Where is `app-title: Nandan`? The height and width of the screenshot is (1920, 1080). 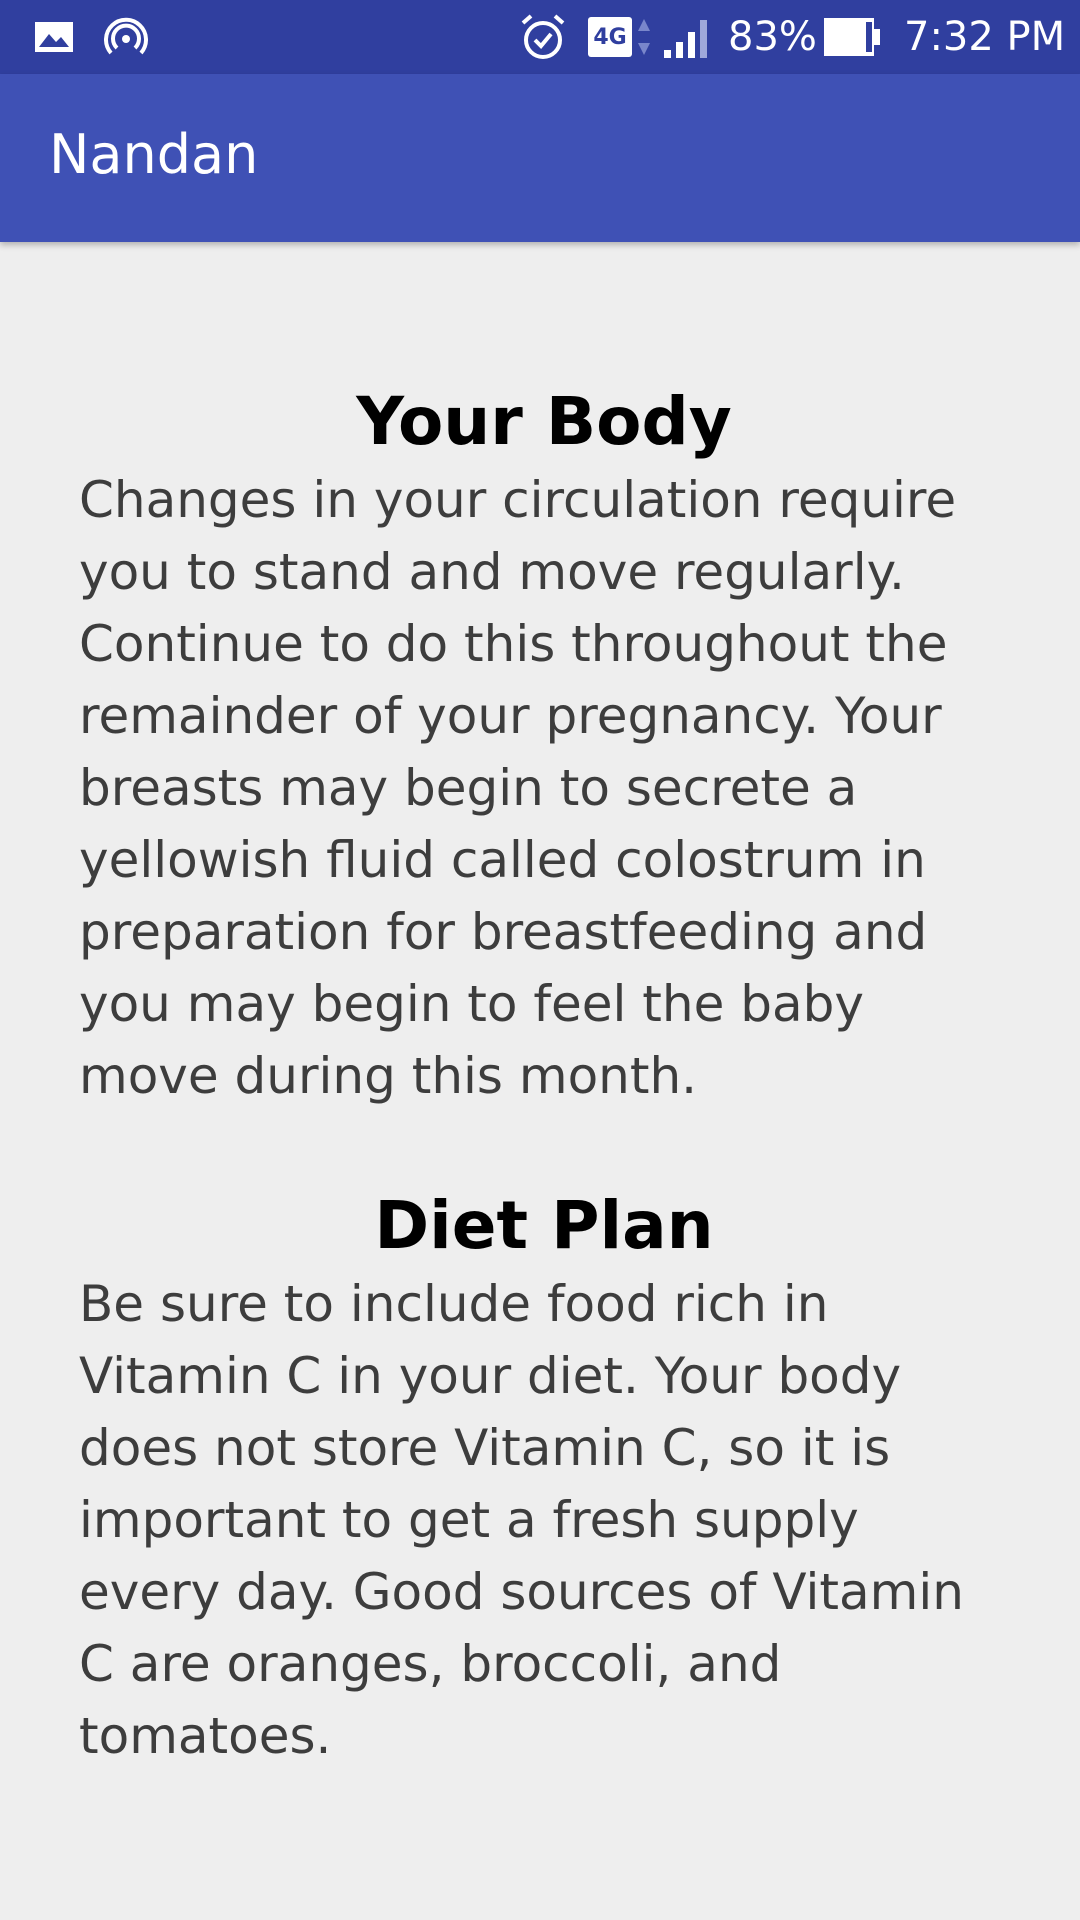 app-title: Nandan is located at coordinates (154, 154).